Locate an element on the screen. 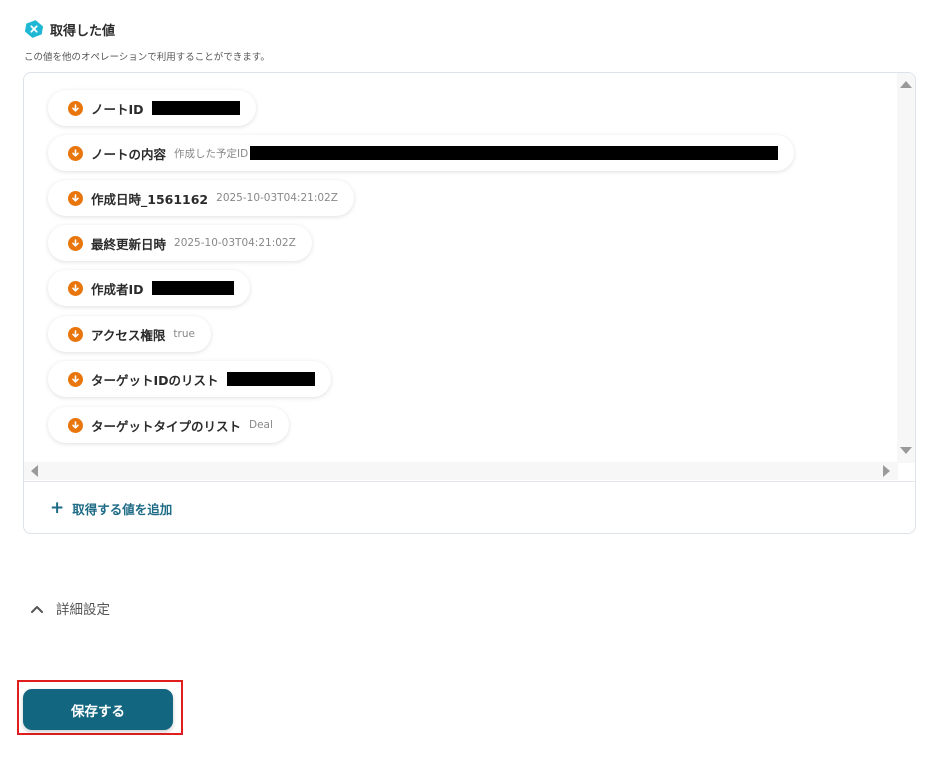 This screenshot has height=759, width=951. section-header: 取得した値 is located at coordinates (69, 29).